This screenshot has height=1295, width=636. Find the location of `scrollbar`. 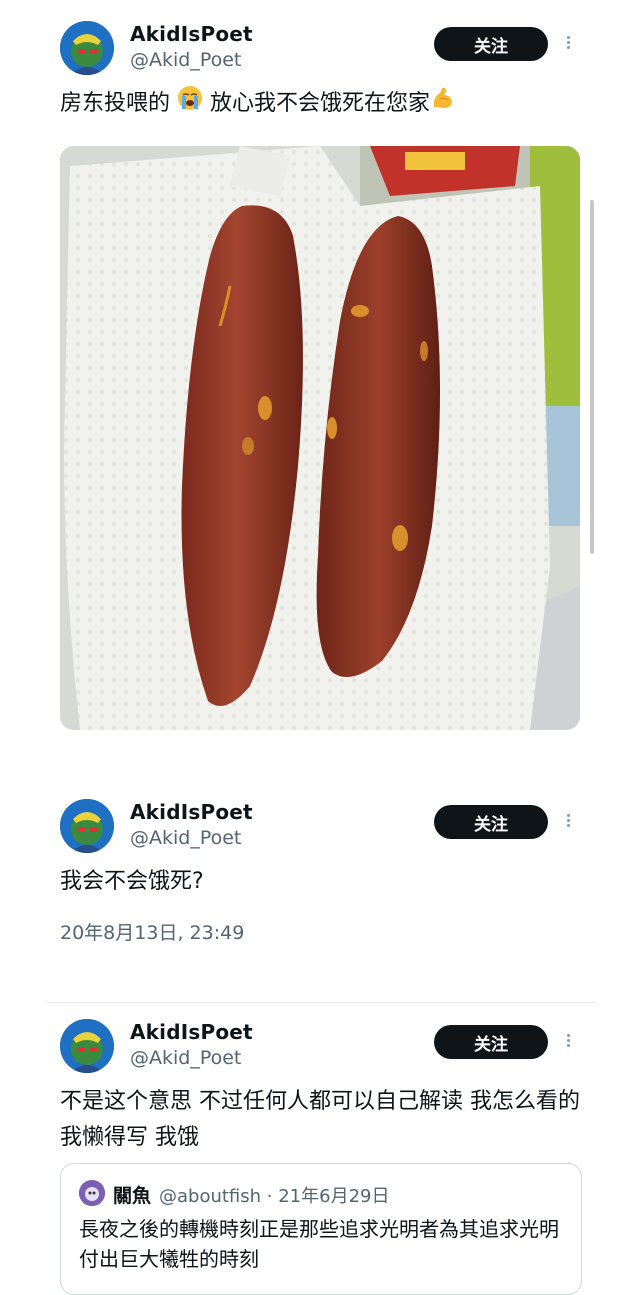

scrollbar is located at coordinates (592, 377).